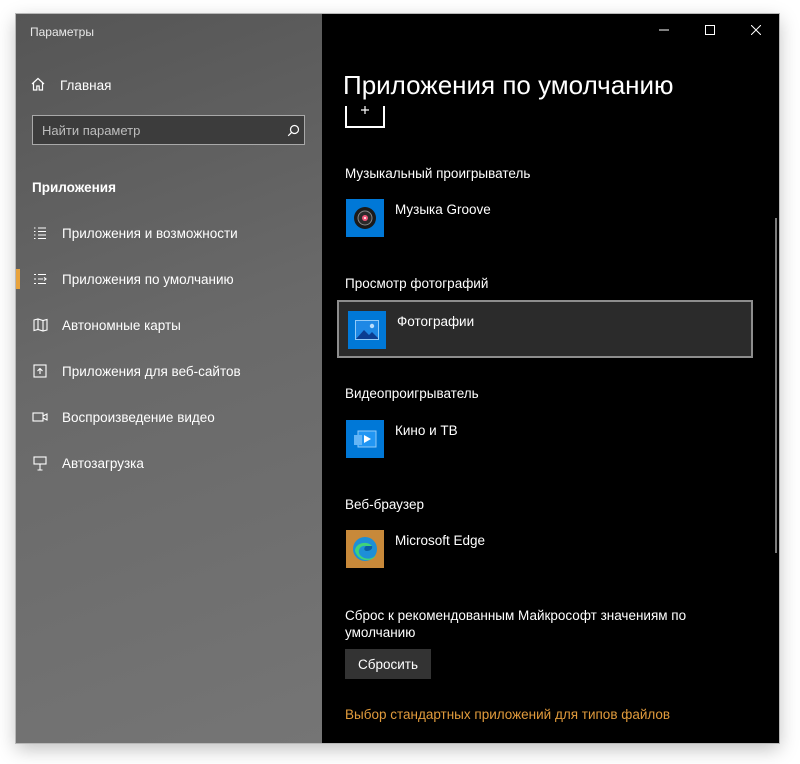  Describe the element at coordinates (169, 463) in the screenshot. I see `sidebar-item-startup: Автозагрузка` at that location.